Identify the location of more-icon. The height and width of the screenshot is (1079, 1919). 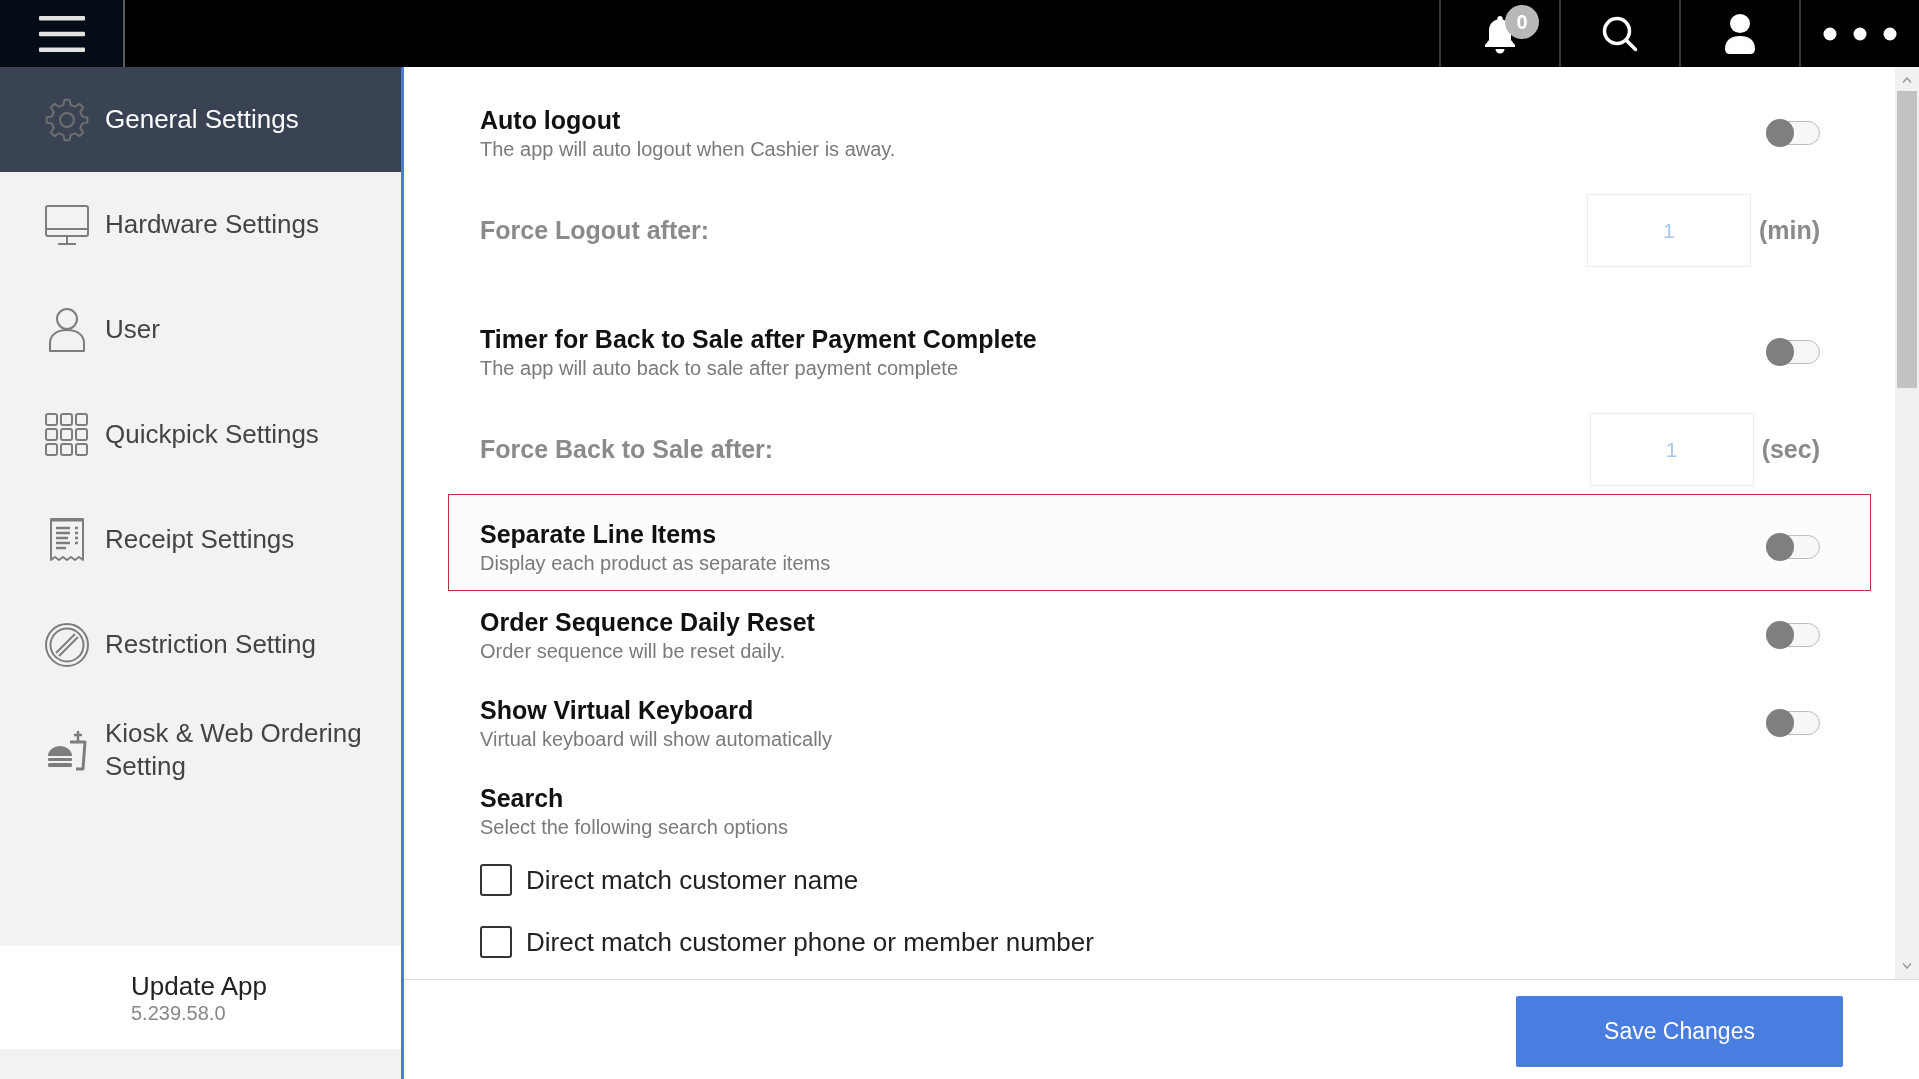
(1860, 33).